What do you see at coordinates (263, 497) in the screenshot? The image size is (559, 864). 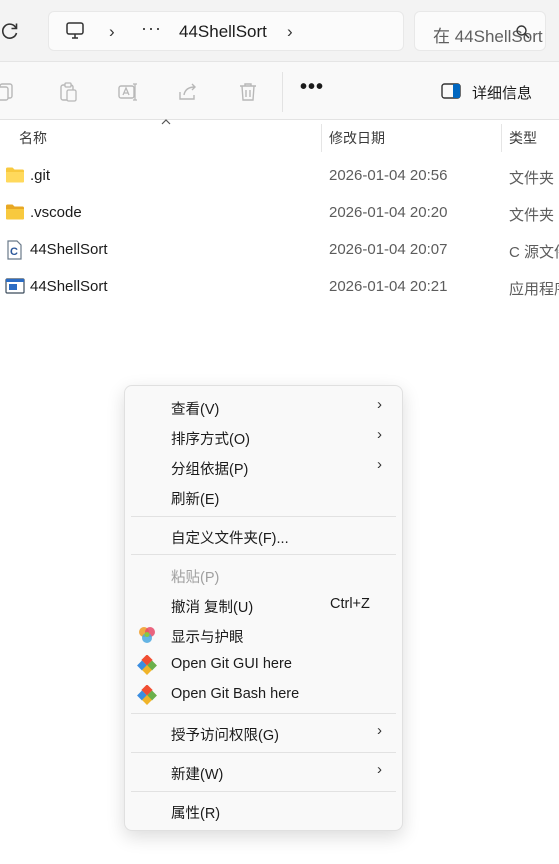 I see `menu-item-refresh: 刷新(E)` at bounding box center [263, 497].